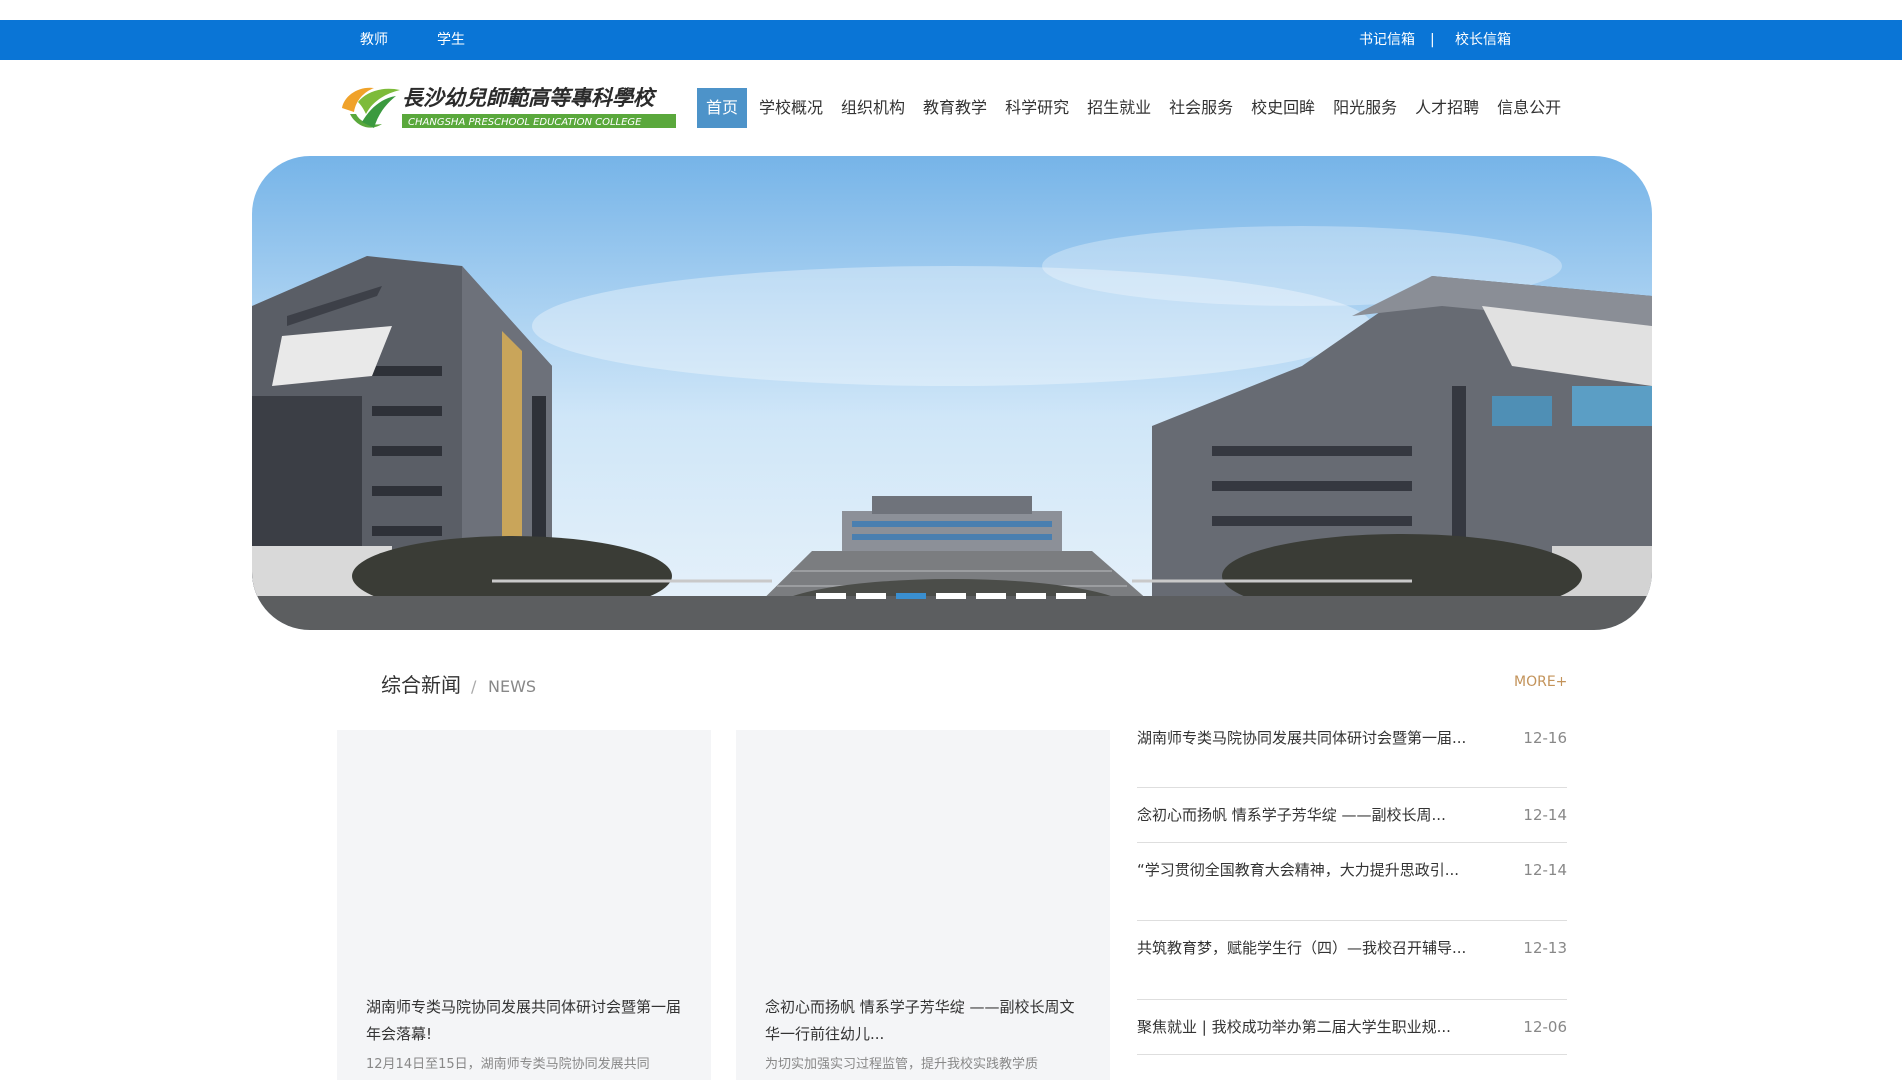 This screenshot has height=1080, width=1902. Describe the element at coordinates (1119, 108) in the screenshot. I see `nav-item-admissions: 招生就业` at that location.